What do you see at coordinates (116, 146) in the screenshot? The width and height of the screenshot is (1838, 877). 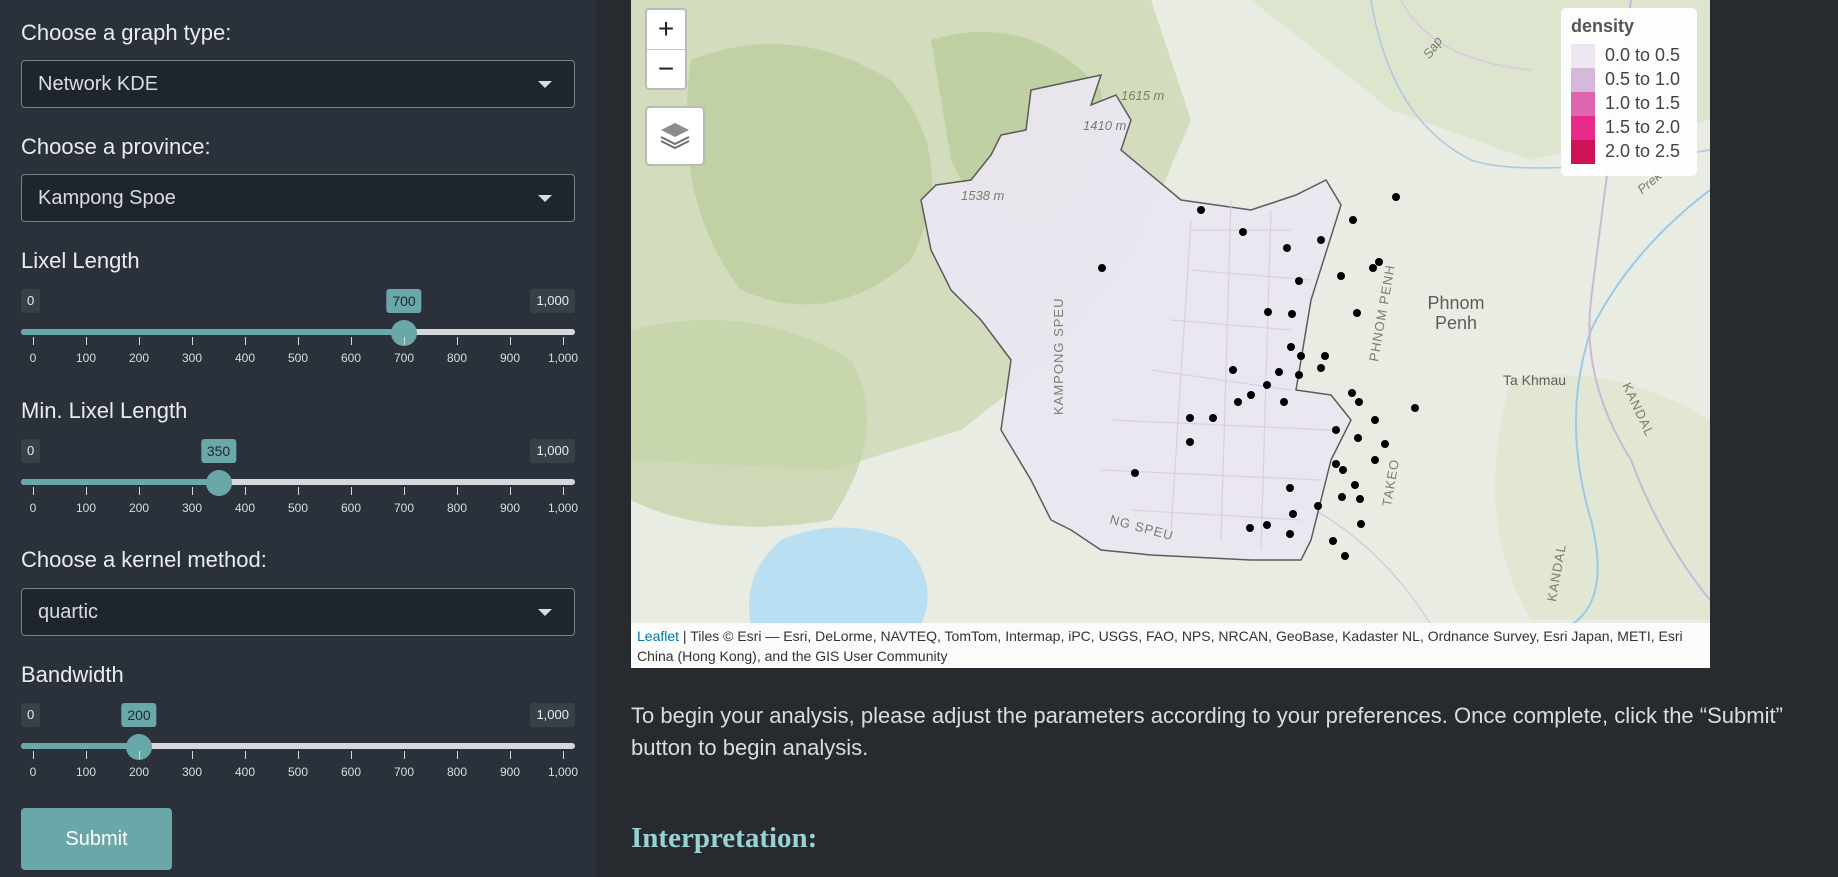 I see `province-label: Choose a province:` at bounding box center [116, 146].